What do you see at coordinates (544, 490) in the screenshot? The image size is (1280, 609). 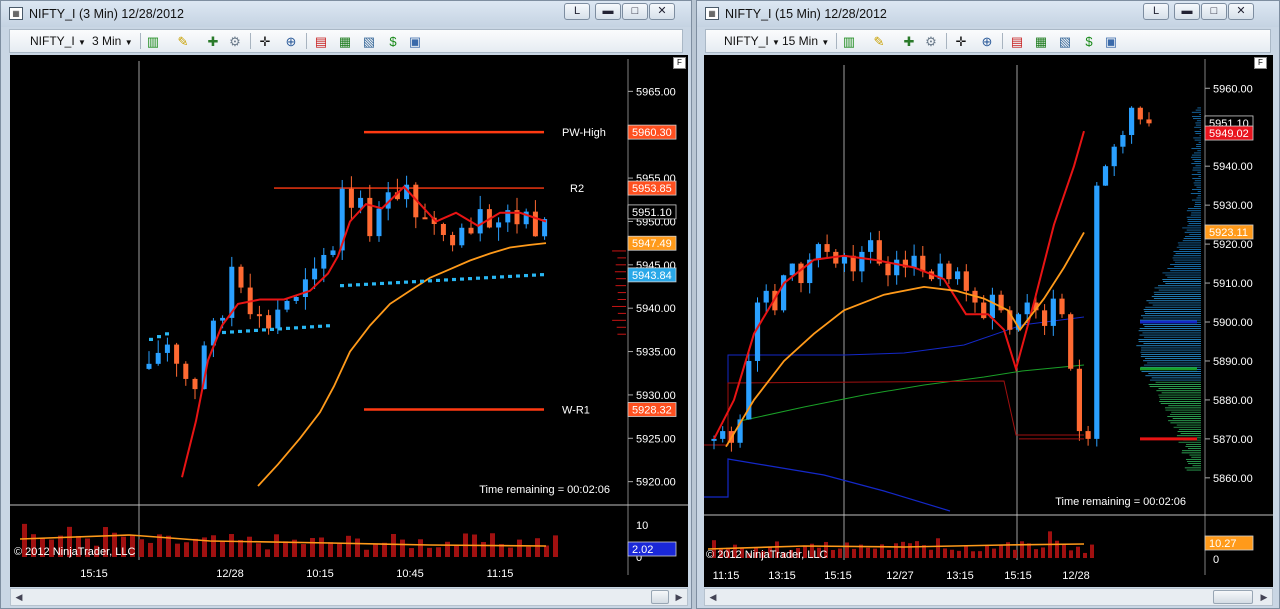 I see `time-remaining-label: Time remaining = 00:02:06` at bounding box center [544, 490].